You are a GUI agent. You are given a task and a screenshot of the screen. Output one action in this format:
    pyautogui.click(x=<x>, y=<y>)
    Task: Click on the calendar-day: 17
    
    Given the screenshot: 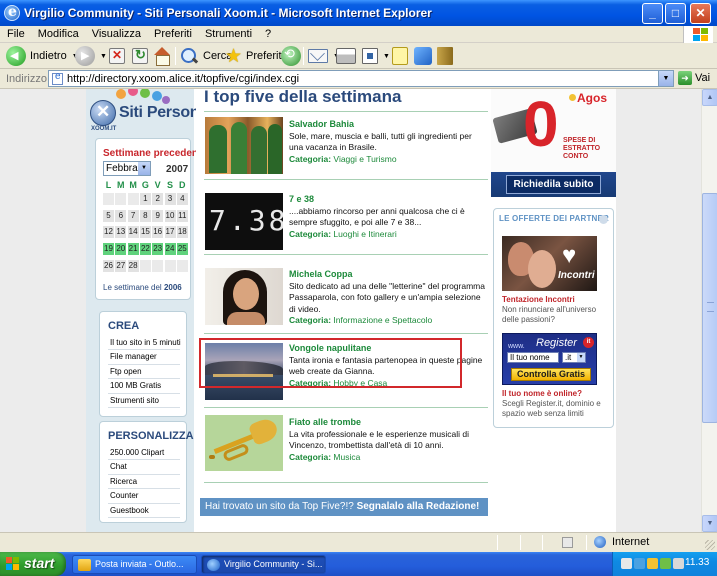 What is the action you would take?
    pyautogui.click(x=170, y=232)
    